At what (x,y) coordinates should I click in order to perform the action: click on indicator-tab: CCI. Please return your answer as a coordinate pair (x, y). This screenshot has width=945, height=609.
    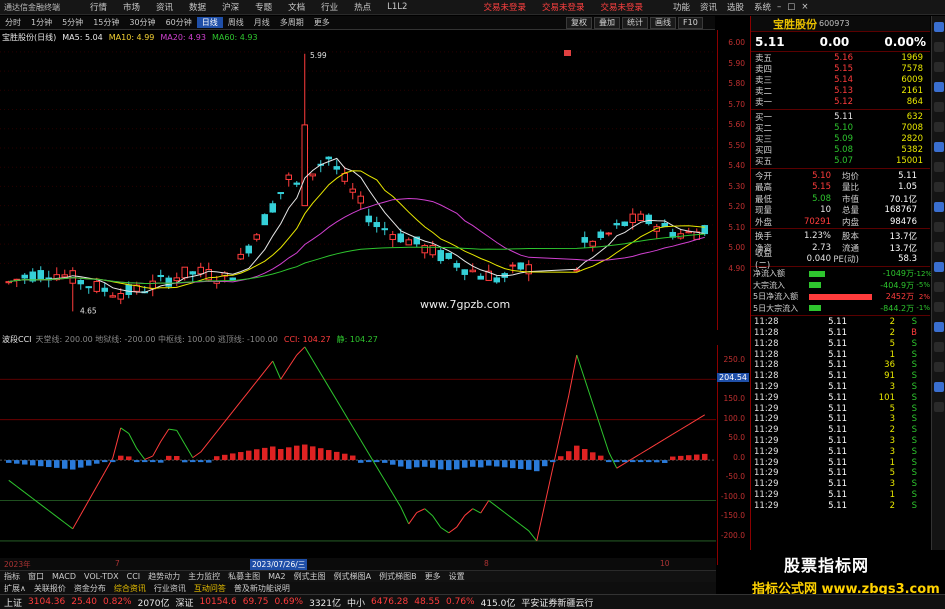
    Looking at the image, I should click on (134, 576).